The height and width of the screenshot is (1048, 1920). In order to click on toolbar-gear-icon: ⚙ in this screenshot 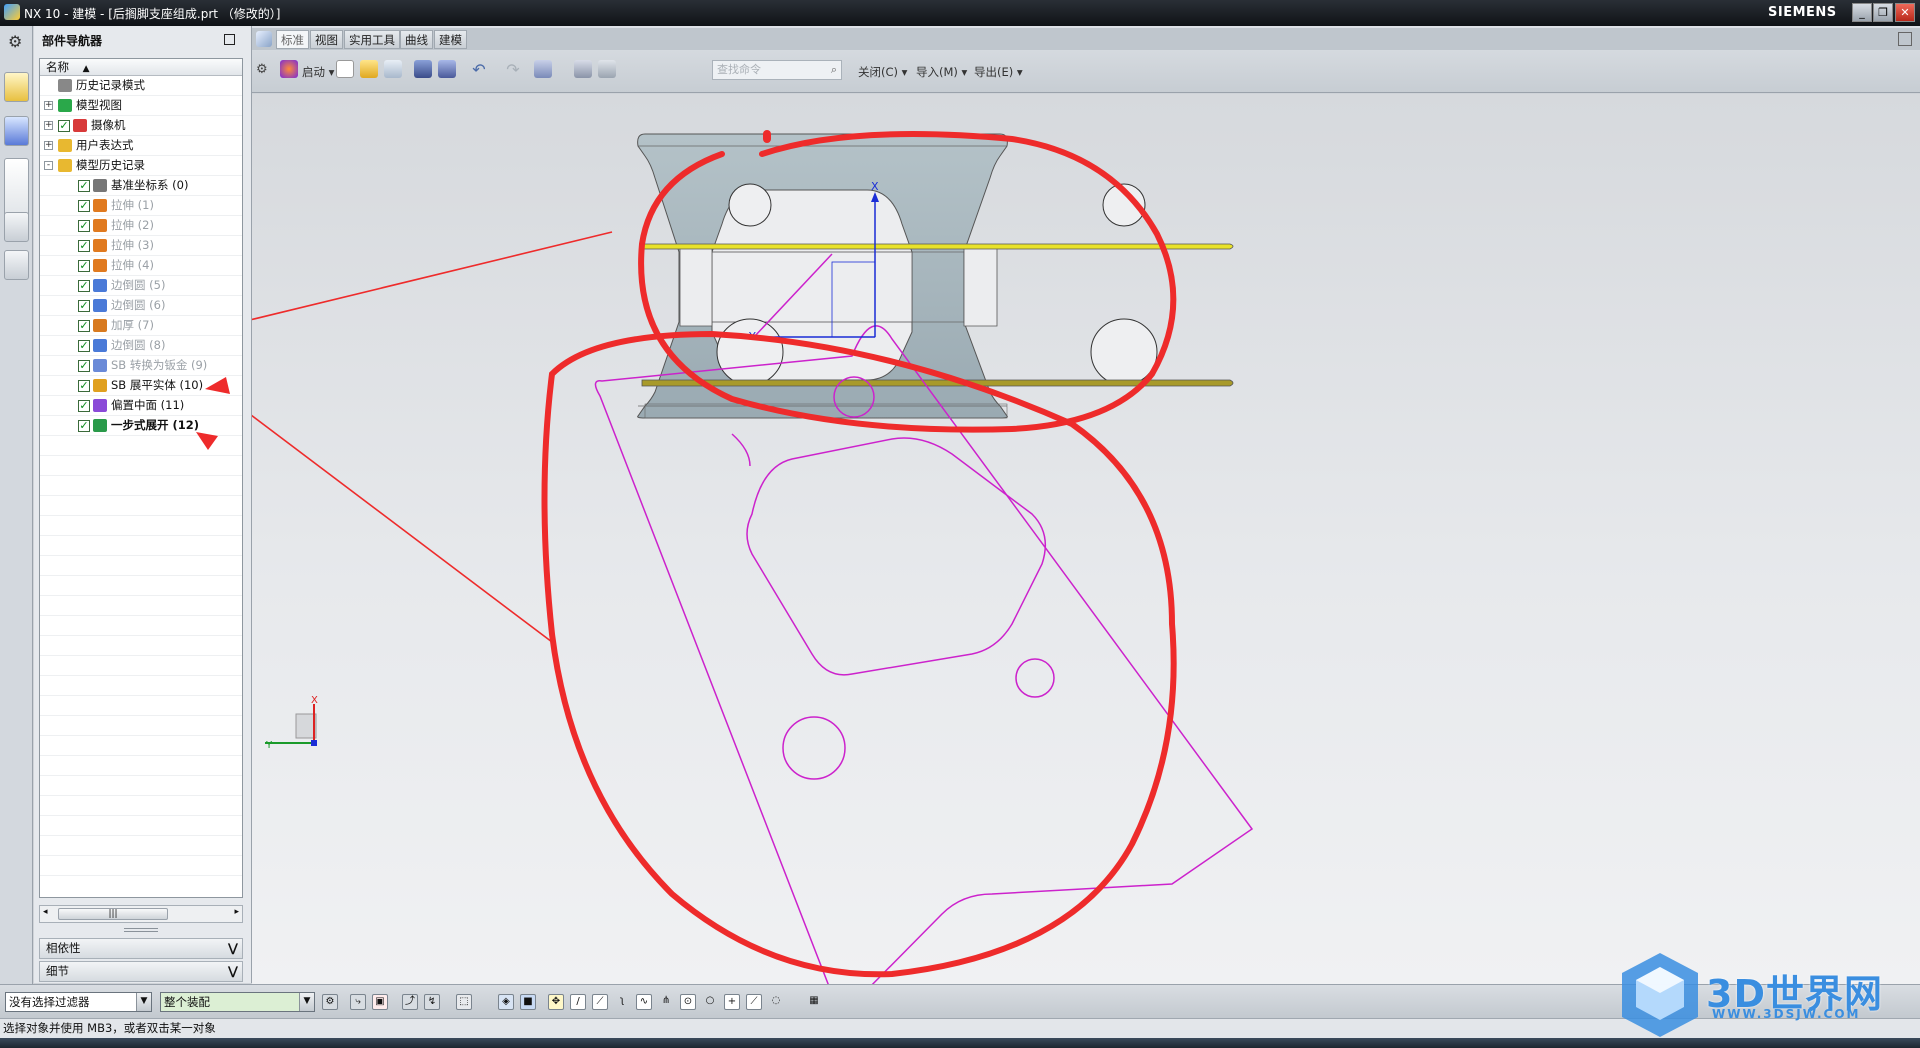, I will do `click(262, 69)`.